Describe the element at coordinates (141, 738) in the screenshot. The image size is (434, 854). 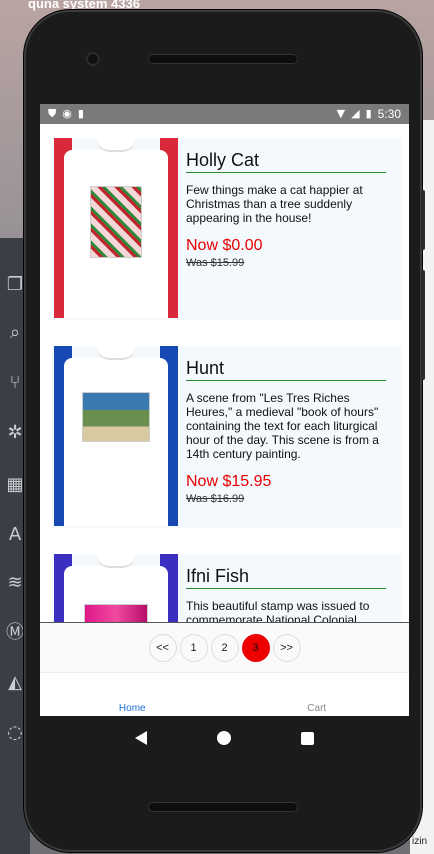
I see `back-icon` at that location.